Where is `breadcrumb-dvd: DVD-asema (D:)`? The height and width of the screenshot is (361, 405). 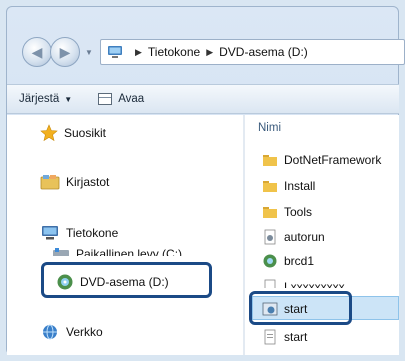 breadcrumb-dvd: DVD-asema (D:) is located at coordinates (263, 52).